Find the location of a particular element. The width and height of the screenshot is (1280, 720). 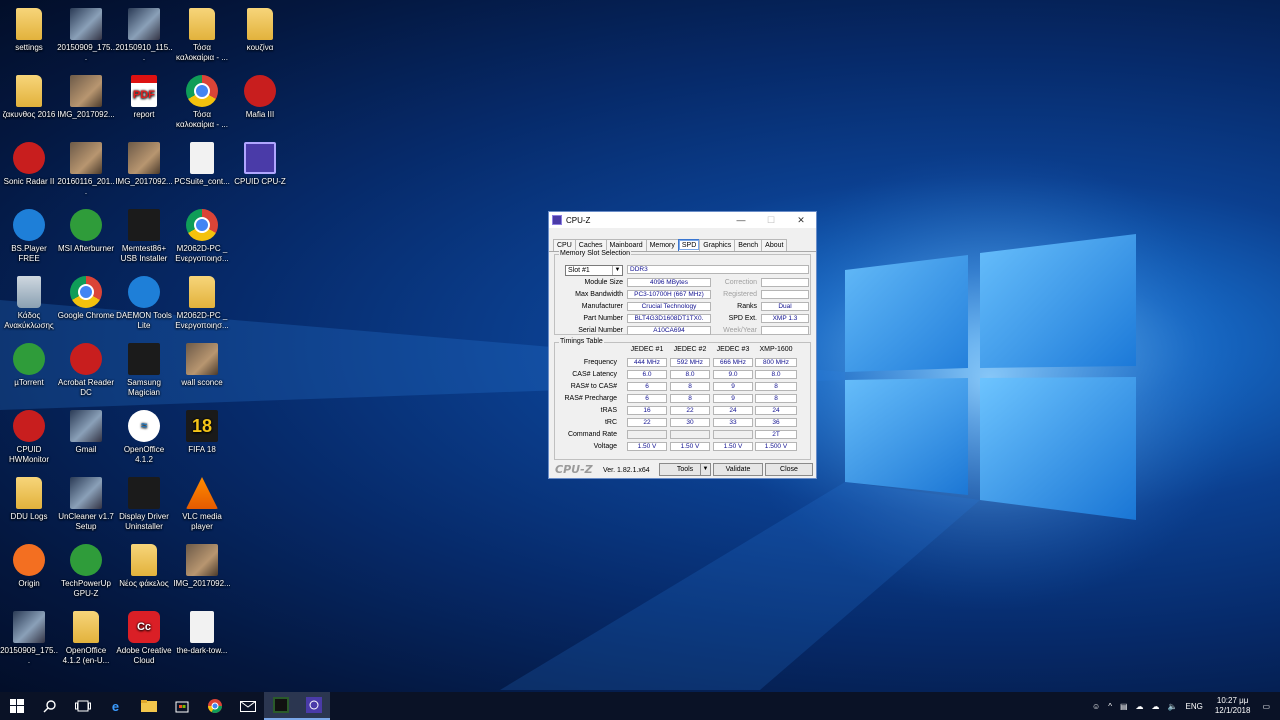

desktop-icon: CPUID HWMonitor is located at coordinates (29, 437).